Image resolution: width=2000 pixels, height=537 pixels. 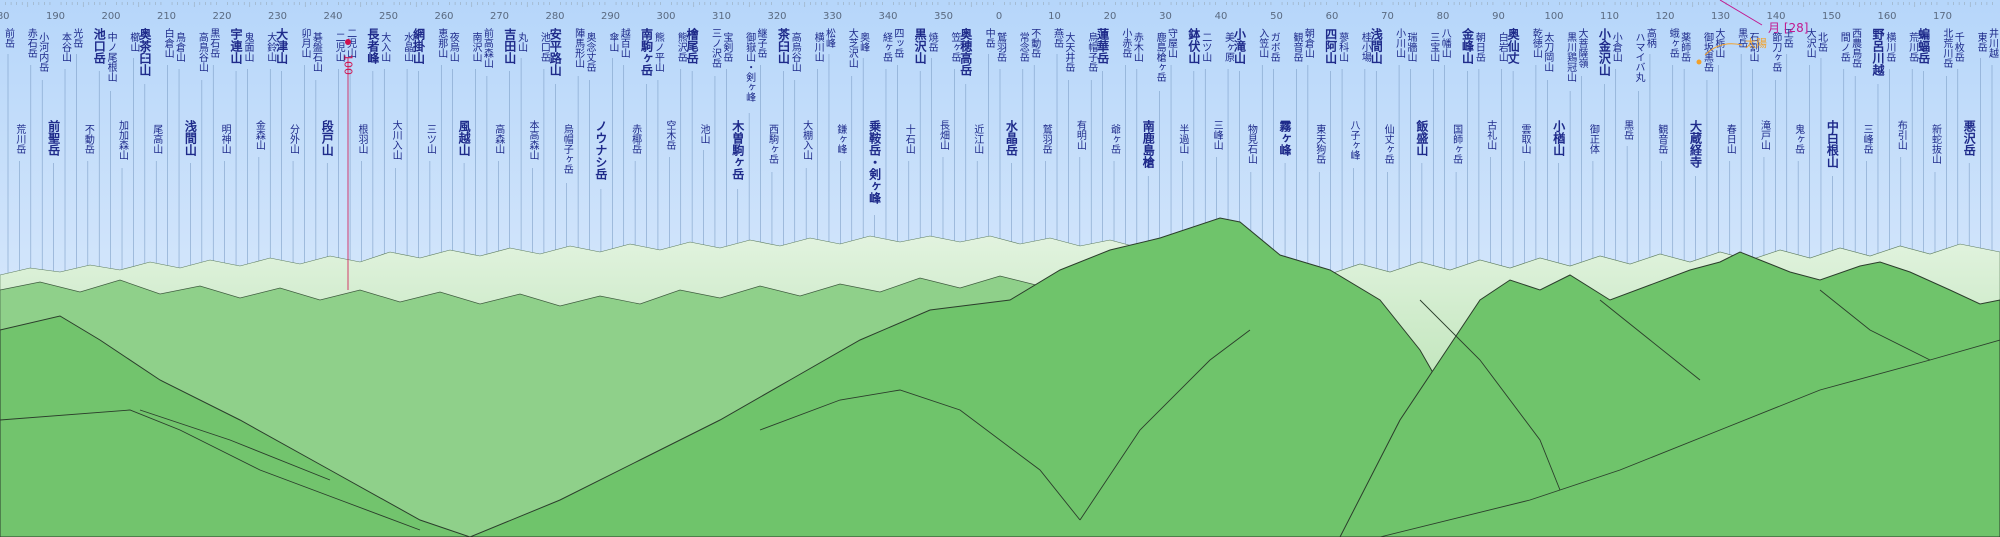 I want to click on peak-label: 経ヶ岳, so click(x=886, y=47).